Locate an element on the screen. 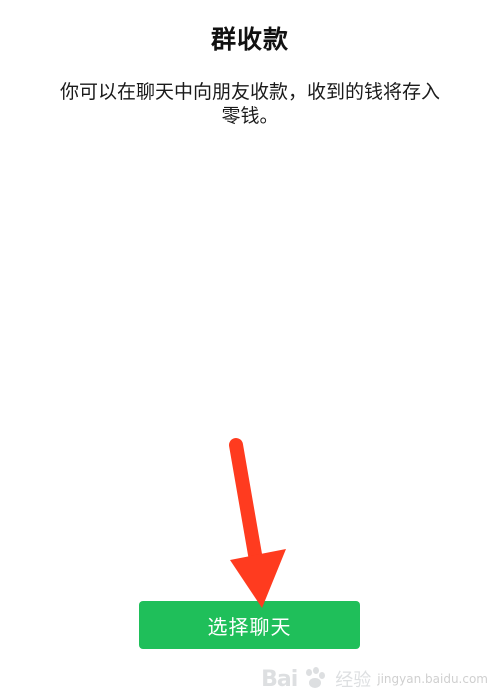  description-text: 你可以在聊天中向朋友收款，收到的钱将存入零钱。 is located at coordinates (249, 104).